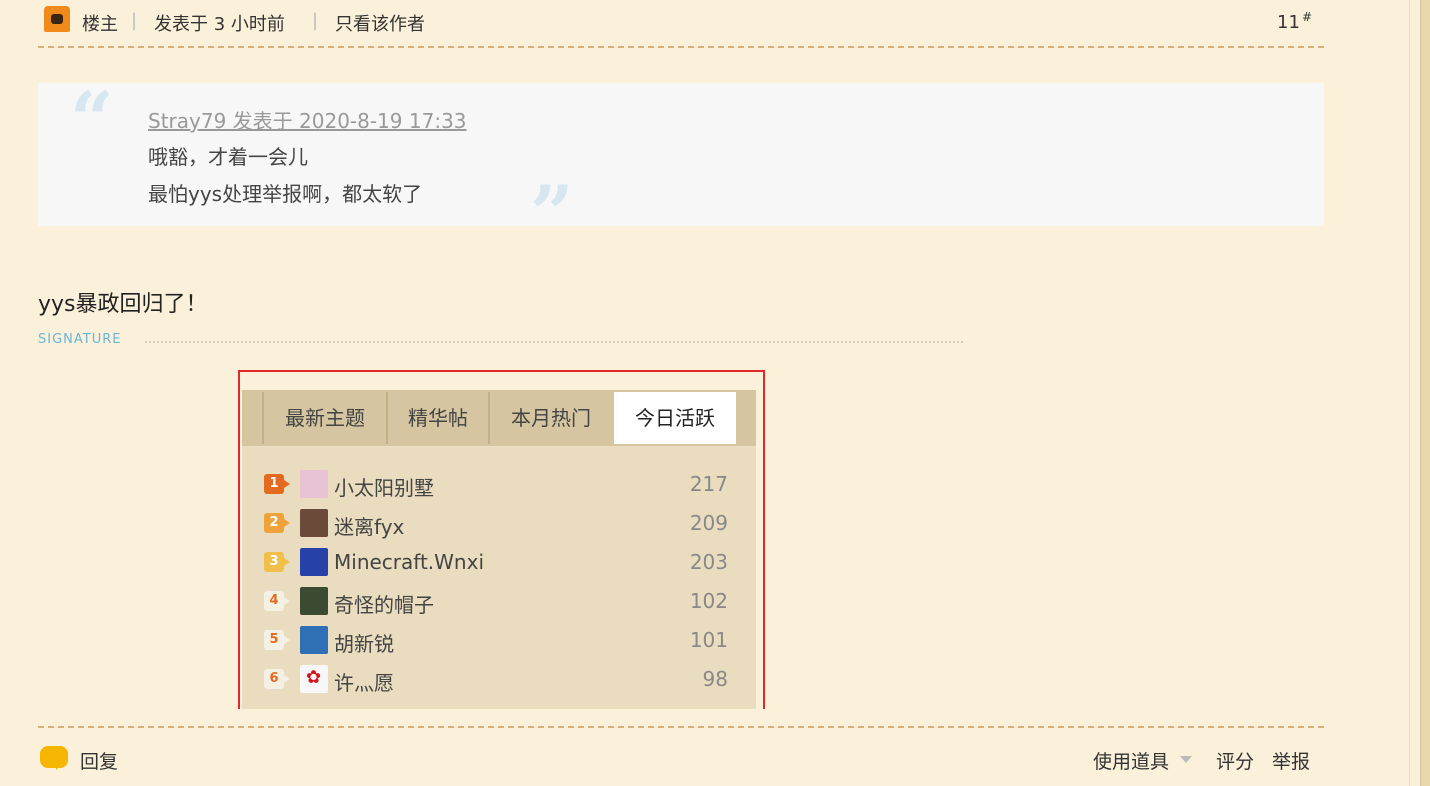  Describe the element at coordinates (54, 758) in the screenshot. I see `reply-icon` at that location.